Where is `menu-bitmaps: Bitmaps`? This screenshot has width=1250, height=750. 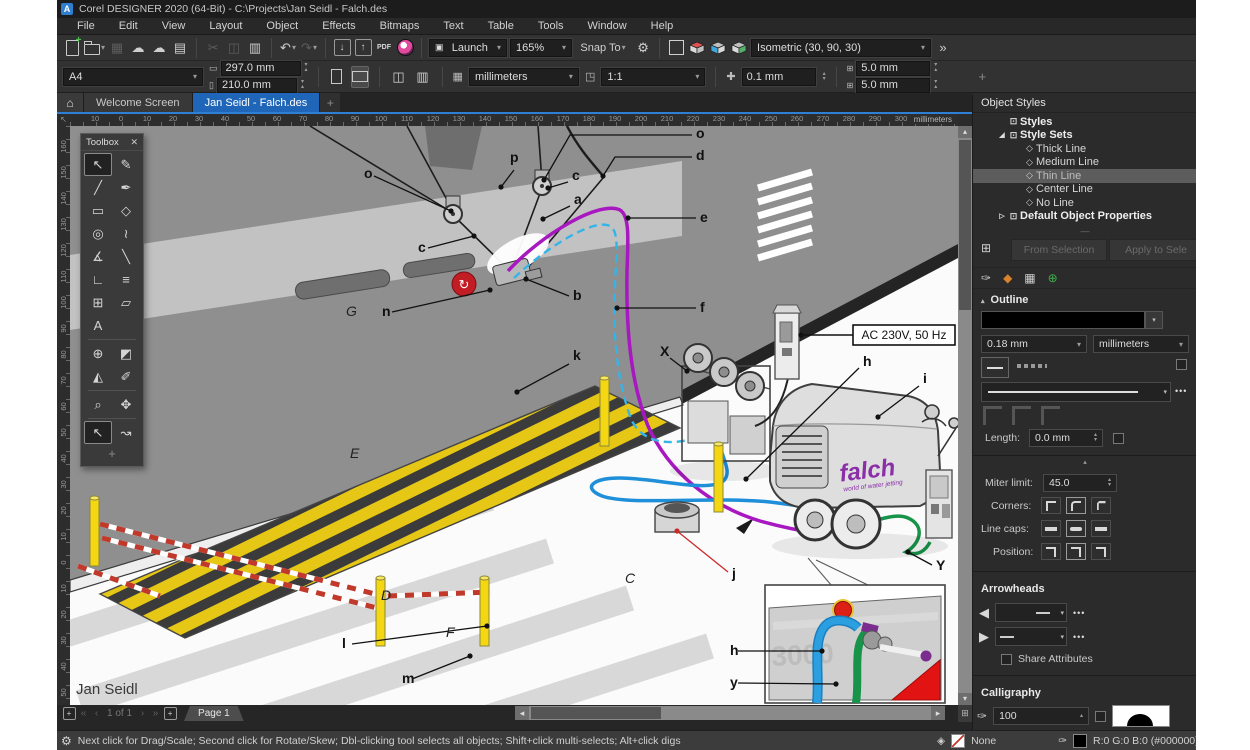 menu-bitmaps: Bitmaps is located at coordinates (400, 26).